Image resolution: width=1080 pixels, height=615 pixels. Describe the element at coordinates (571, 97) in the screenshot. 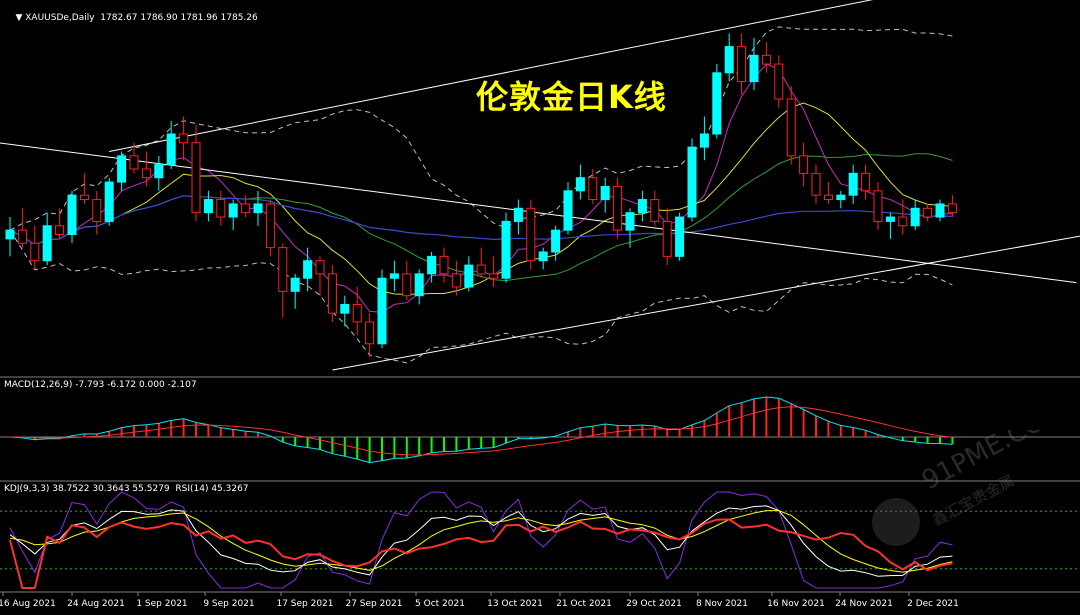

I see `overlay-title: 伦敦金日K线` at that location.